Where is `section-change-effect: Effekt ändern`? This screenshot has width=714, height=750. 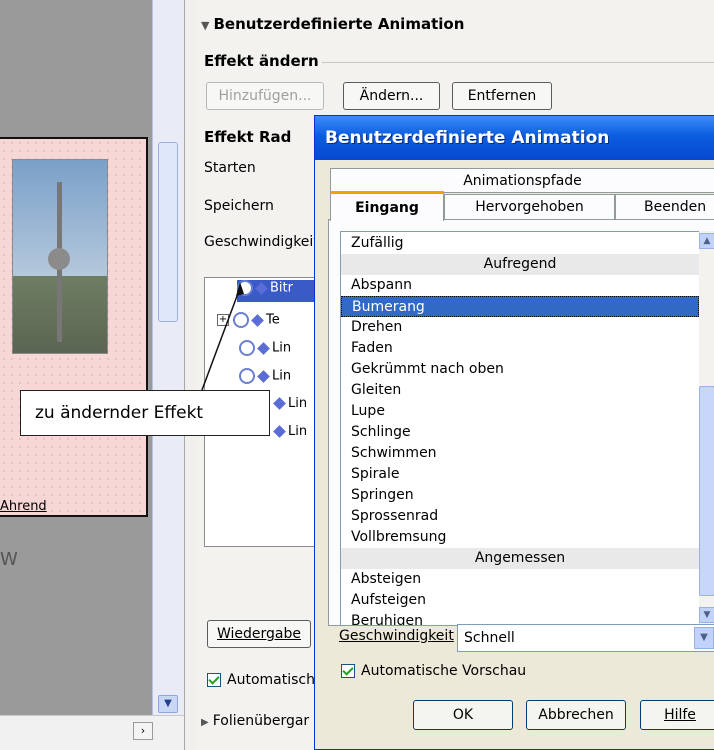
section-change-effect: Effekt ändern is located at coordinates (261, 61).